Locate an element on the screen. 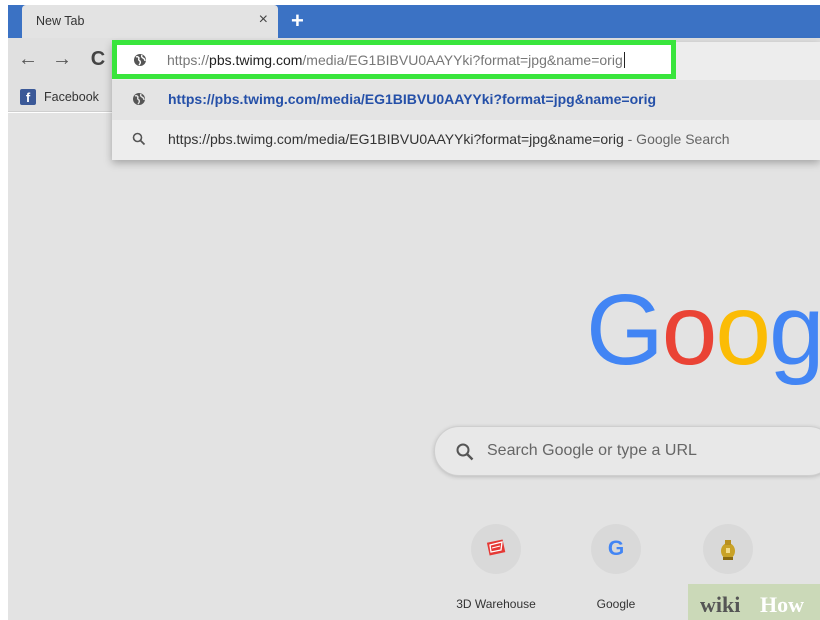 The height and width of the screenshot is (620, 820). shortcut-label: 3D Warehouse is located at coordinates (496, 604).